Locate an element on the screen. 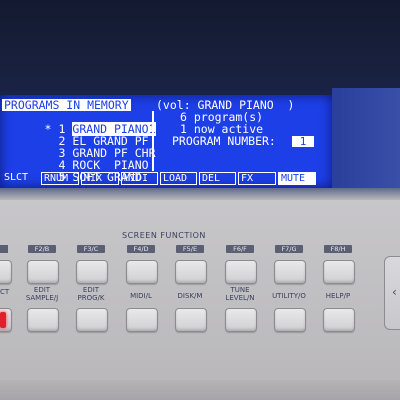 This screenshot has height=400, width=400. f3-button is located at coordinates (92, 272).